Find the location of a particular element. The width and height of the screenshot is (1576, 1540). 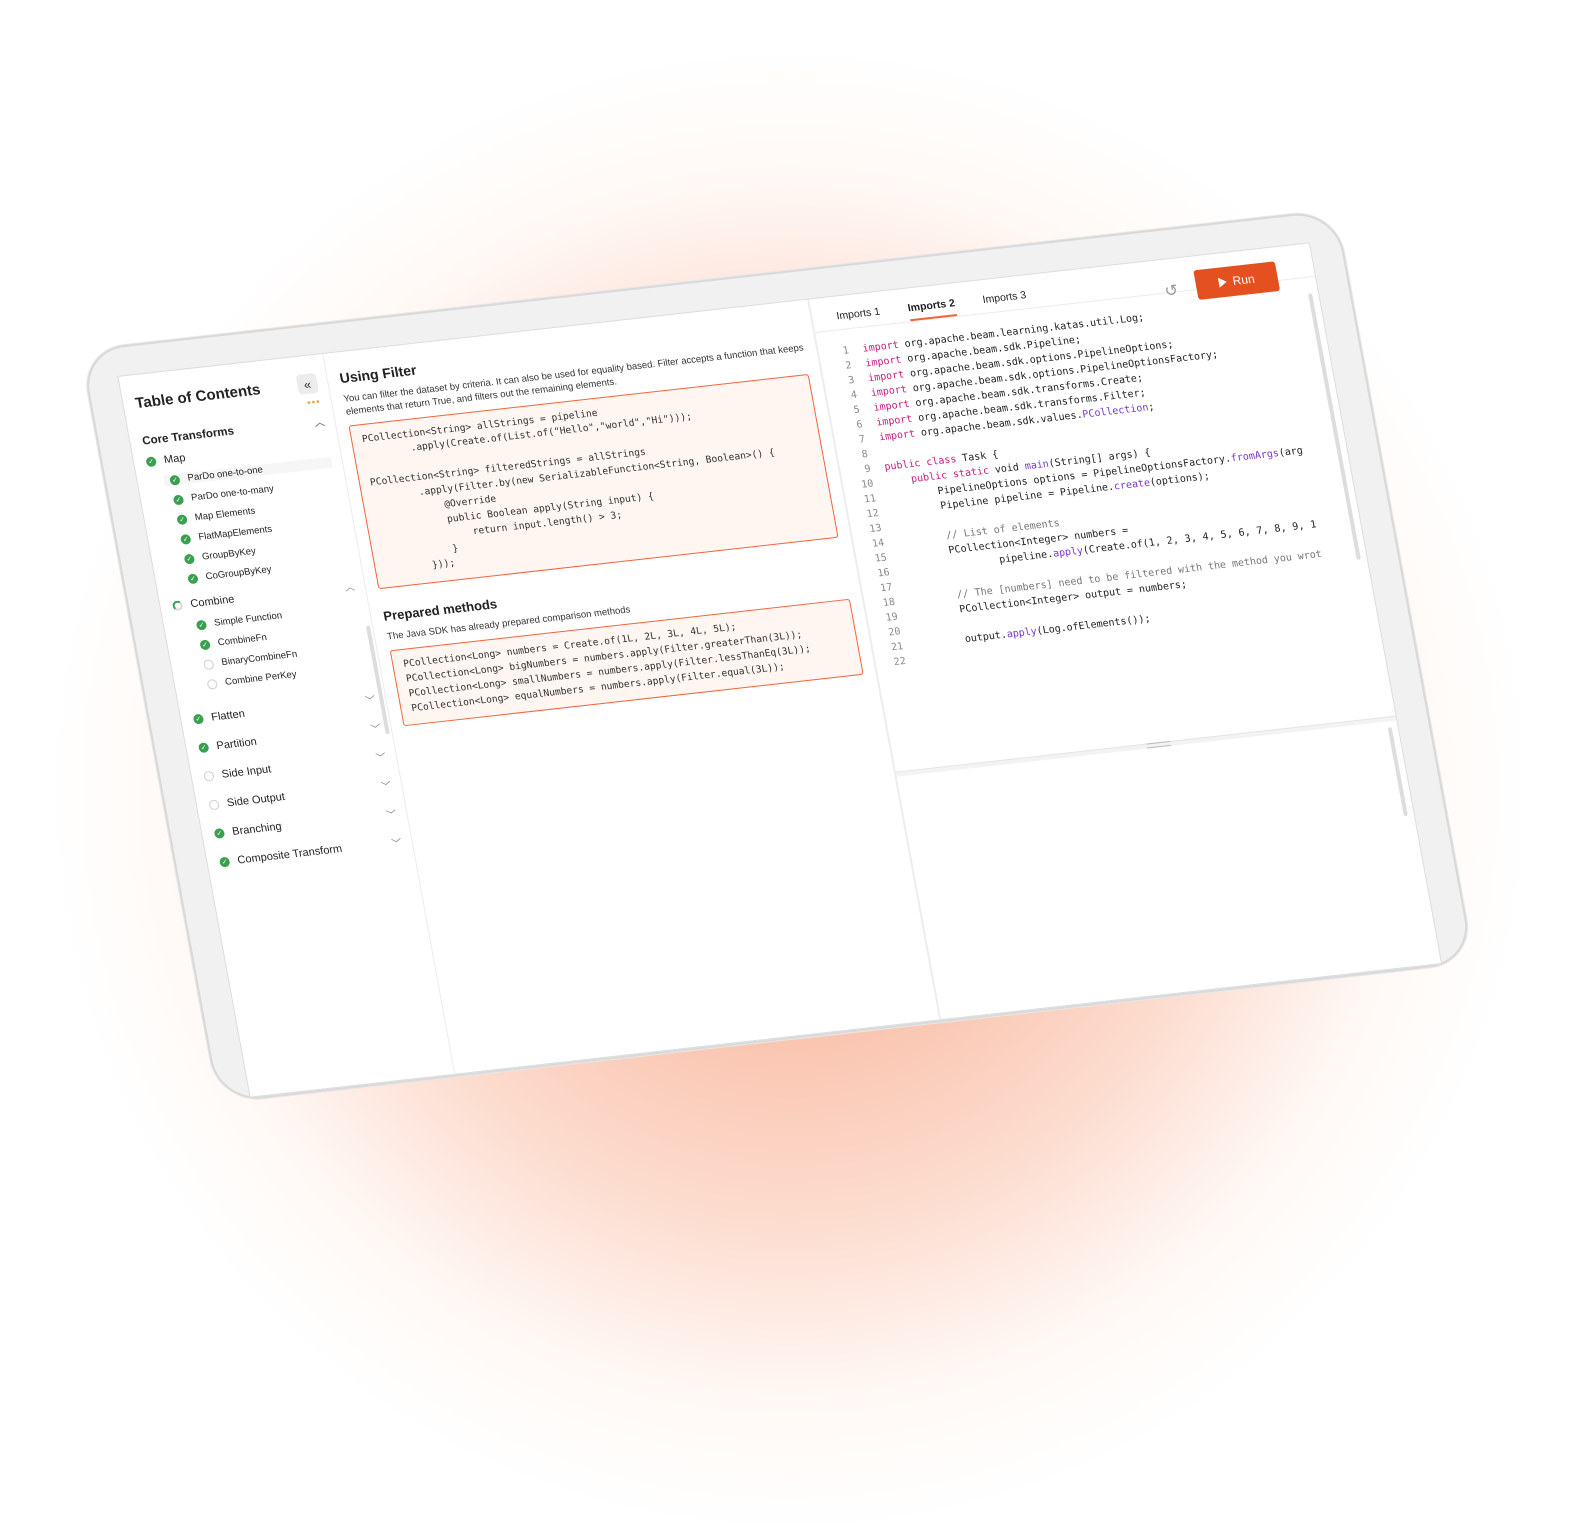

lesson-label: ParDo one-to-many is located at coordinates (232, 493).